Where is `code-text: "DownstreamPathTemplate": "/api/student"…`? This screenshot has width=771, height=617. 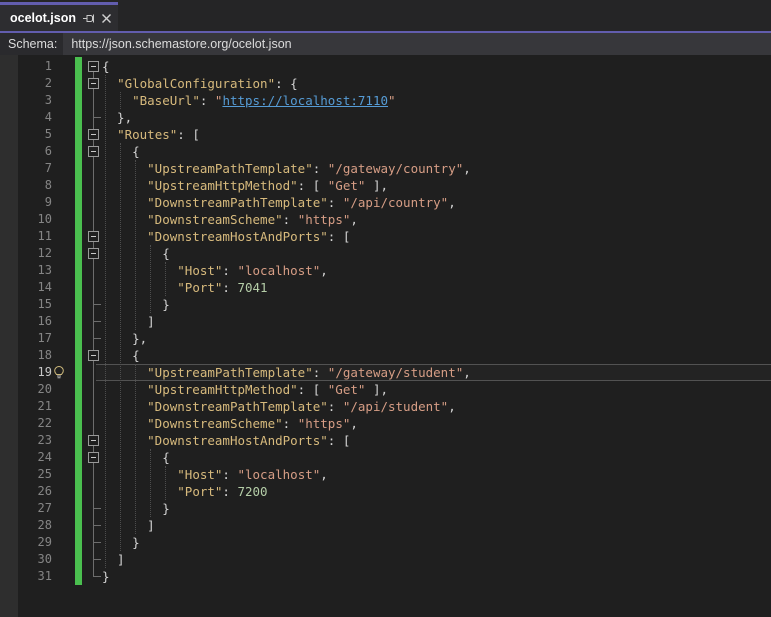
code-text: "DownstreamPathTemplate": "/api/student"… is located at coordinates (301, 406).